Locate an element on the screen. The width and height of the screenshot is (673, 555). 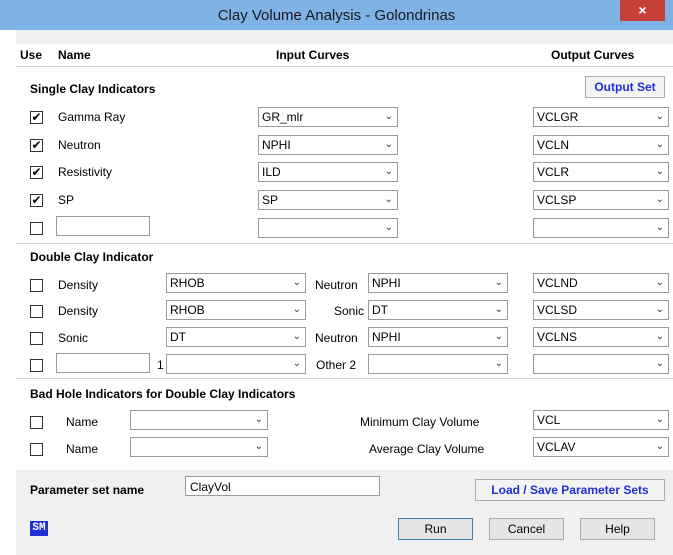
column-header: Use Name Input Curves Output Curves is located at coordinates (344, 55).